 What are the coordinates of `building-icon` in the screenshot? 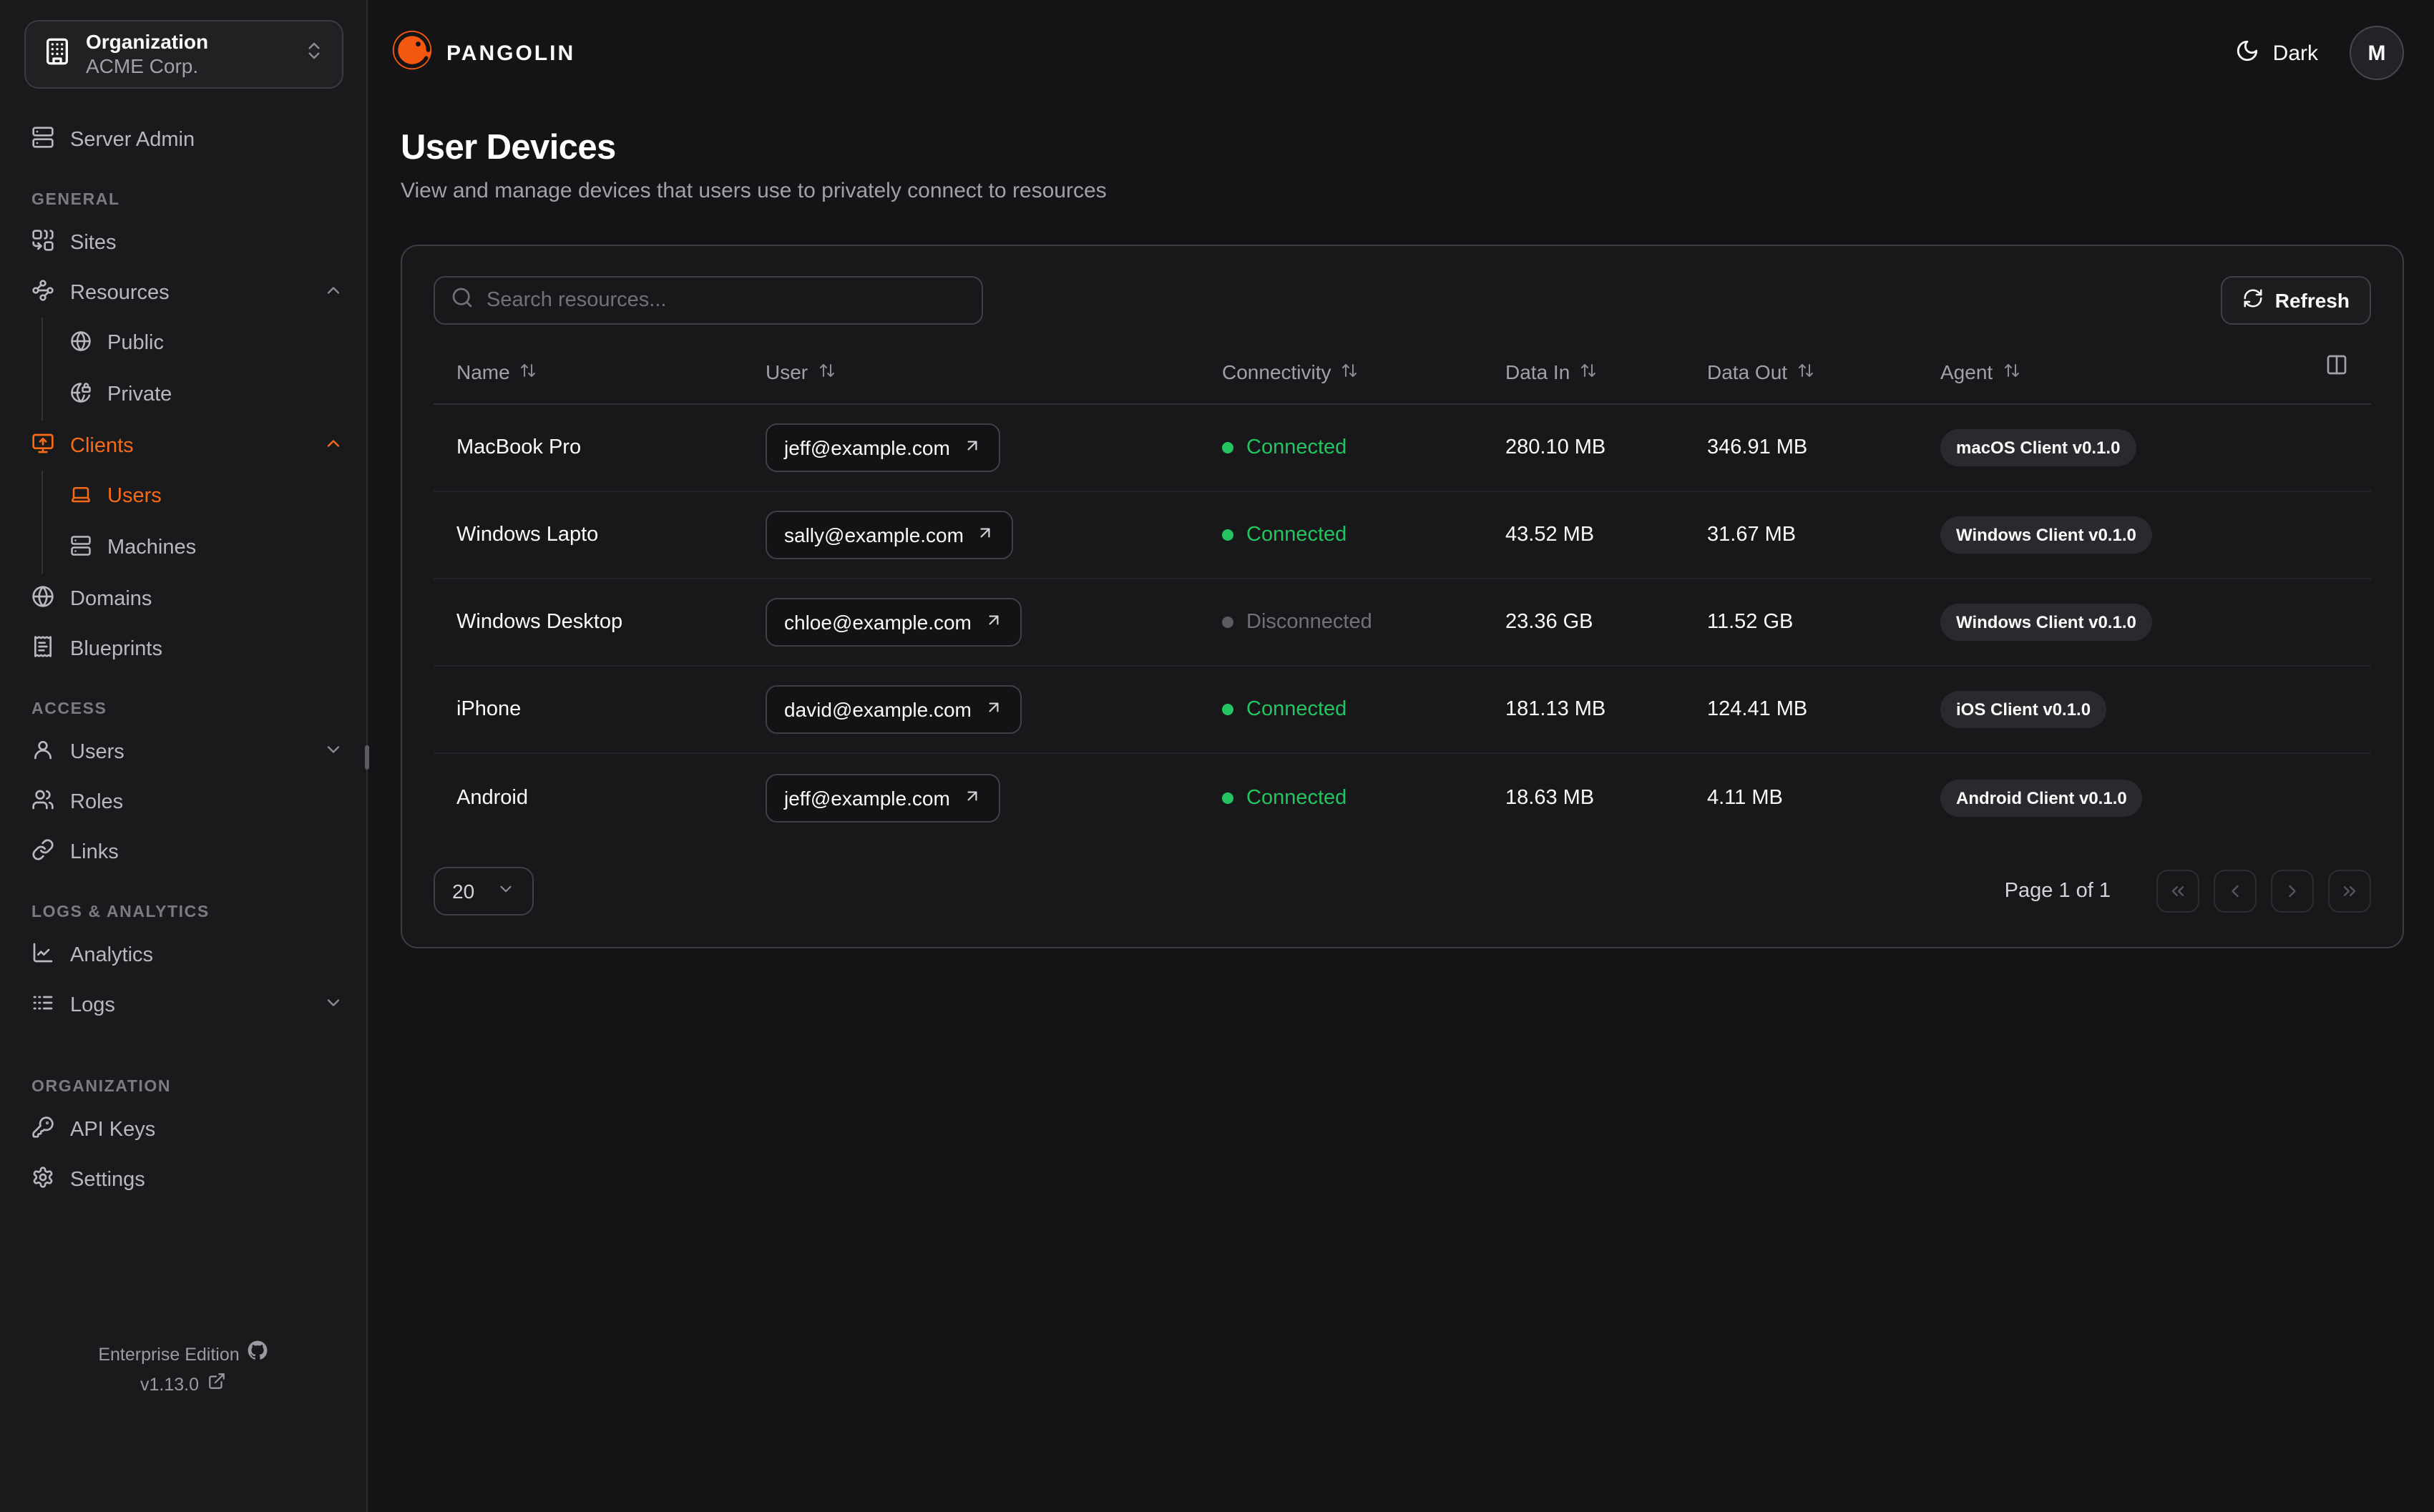 It's located at (57, 54).